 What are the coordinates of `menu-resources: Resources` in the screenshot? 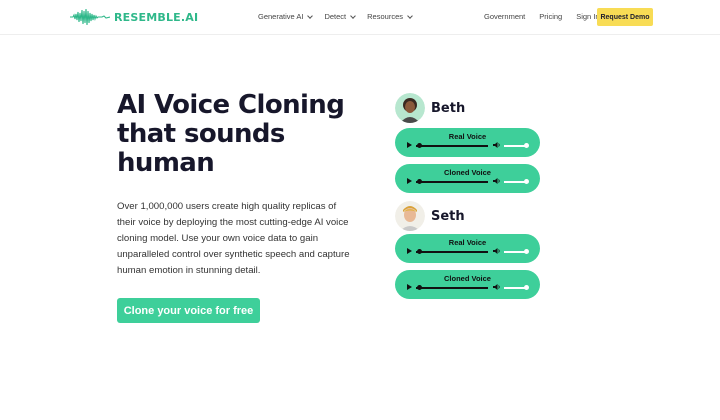 It's located at (390, 16).